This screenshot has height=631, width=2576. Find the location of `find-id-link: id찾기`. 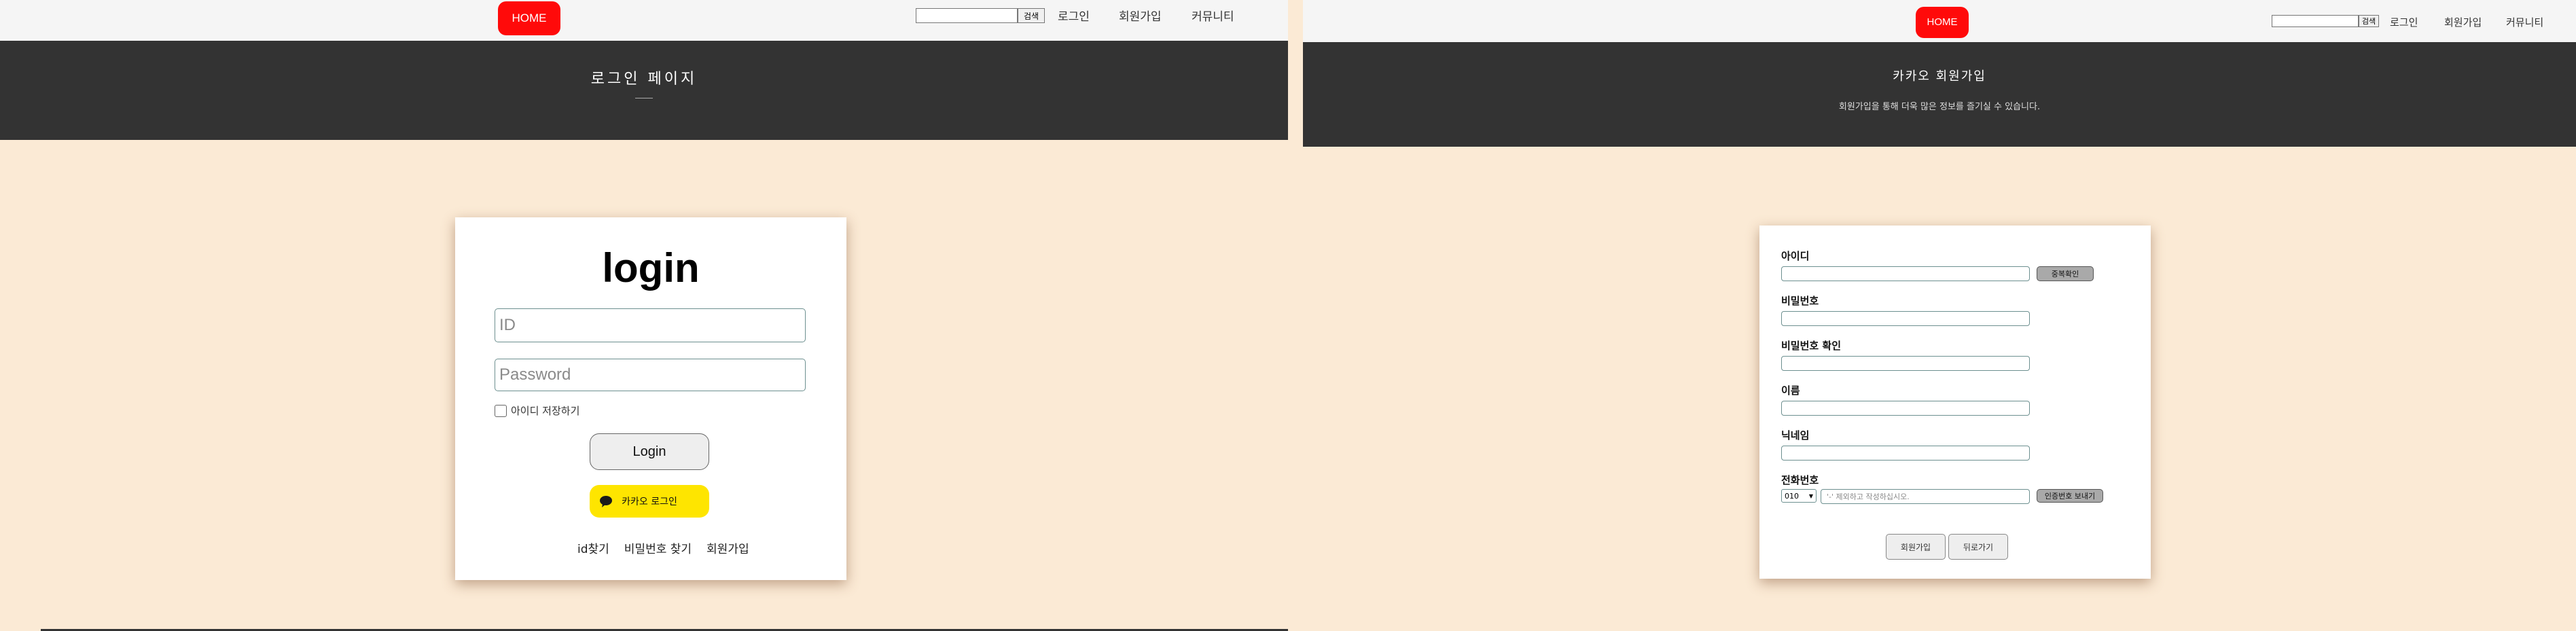

find-id-link: id찾기 is located at coordinates (593, 547).